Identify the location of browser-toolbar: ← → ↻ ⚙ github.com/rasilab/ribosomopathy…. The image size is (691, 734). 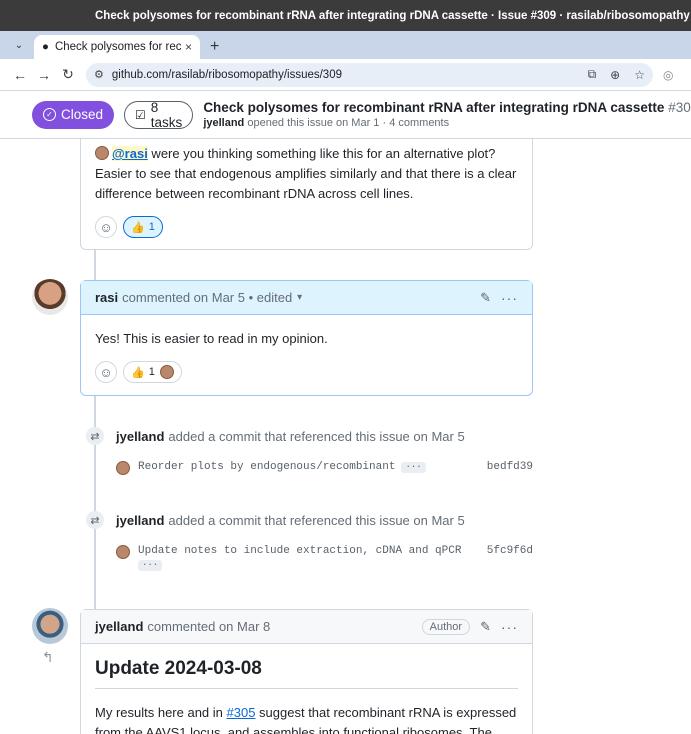
(345, 75).